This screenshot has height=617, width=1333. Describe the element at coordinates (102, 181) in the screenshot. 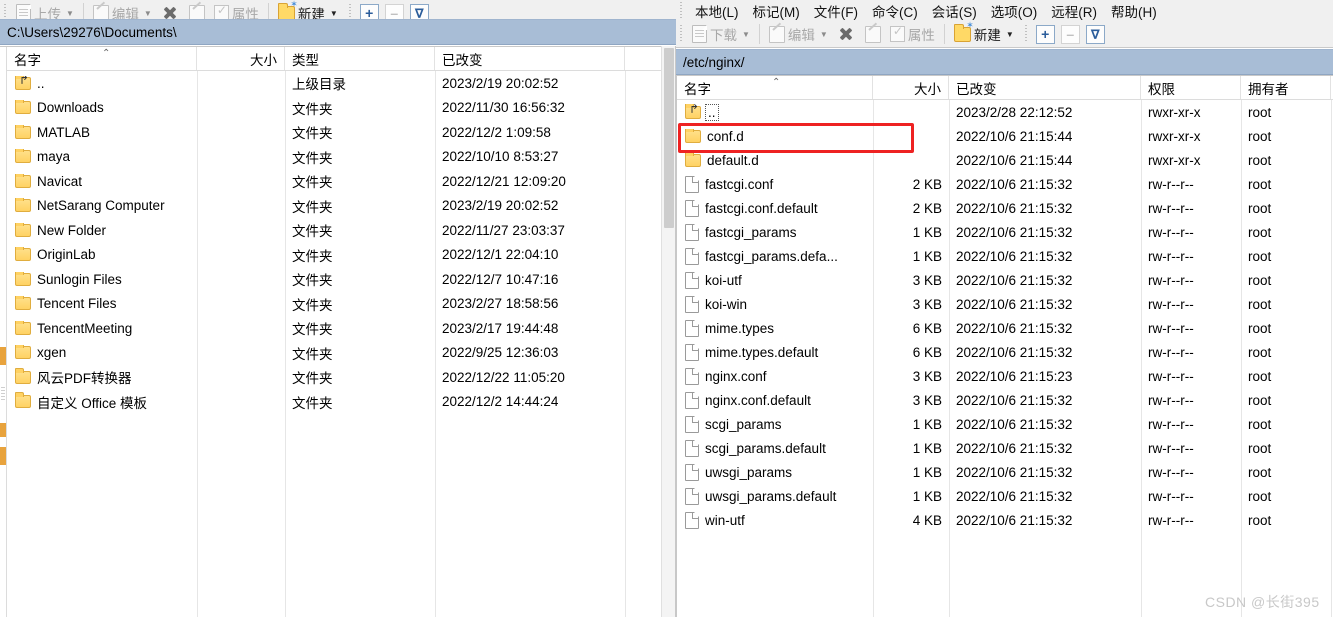

I see `cell-name: Navicat` at that location.